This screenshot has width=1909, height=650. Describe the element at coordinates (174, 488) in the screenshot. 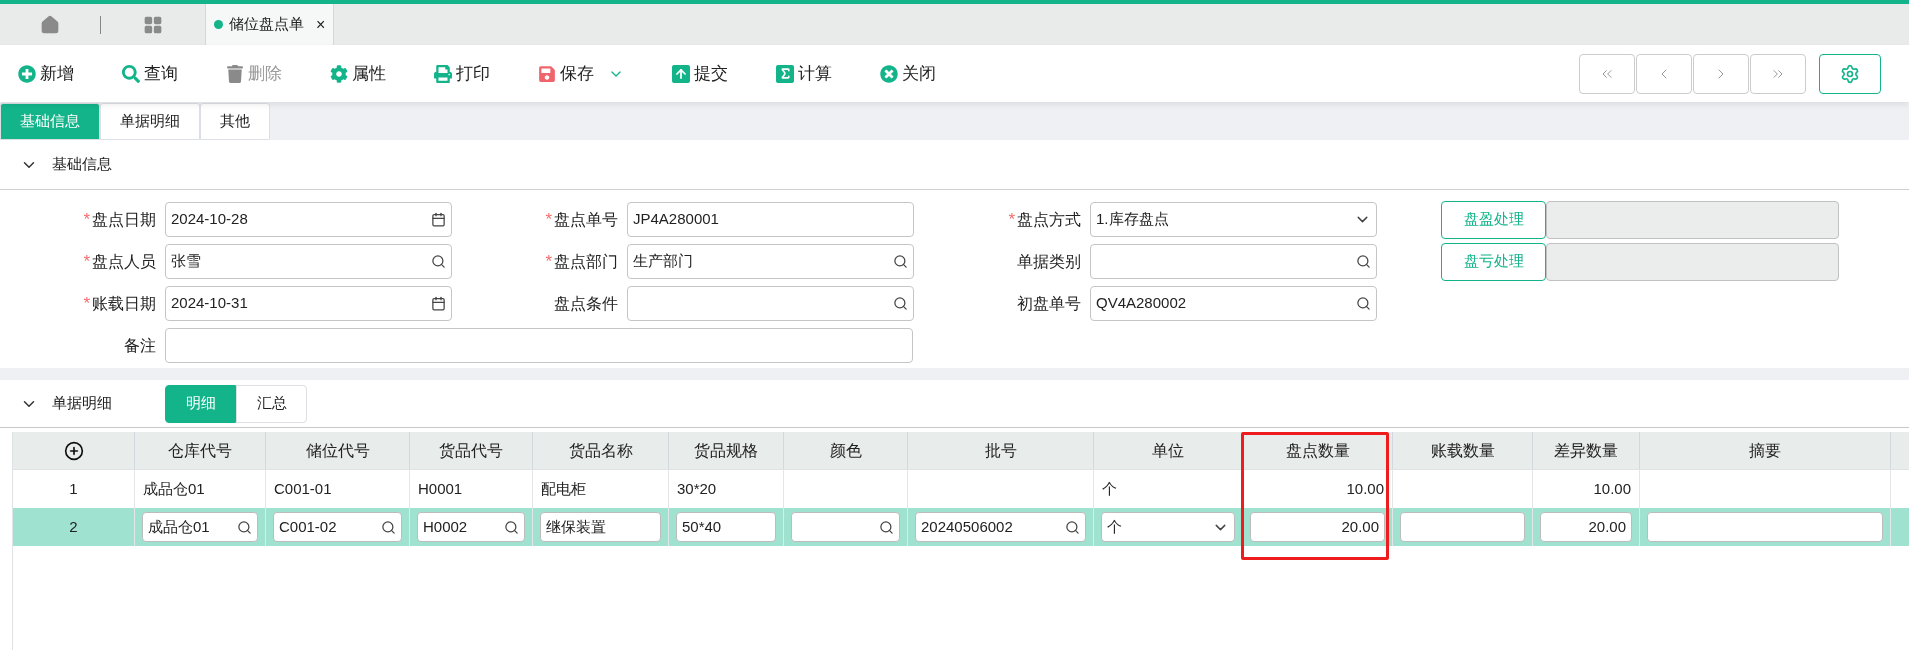

I see `table-cell-text: 成品仓01` at that location.